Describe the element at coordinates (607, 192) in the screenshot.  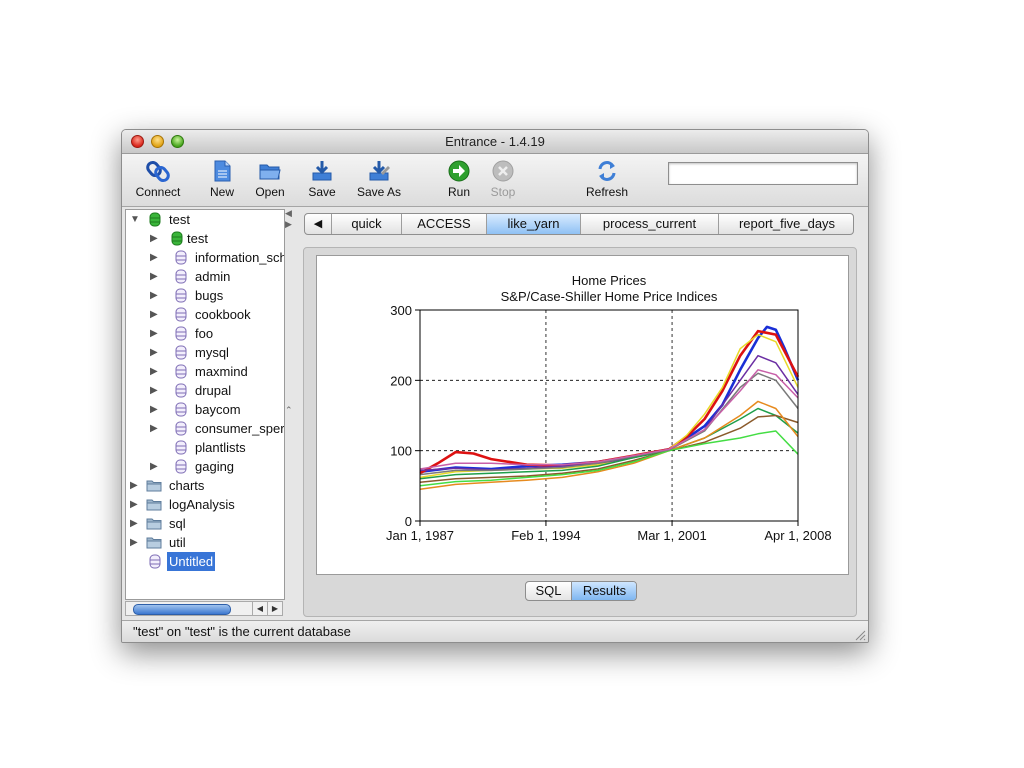
I see `refresh-label: Refresh` at that location.